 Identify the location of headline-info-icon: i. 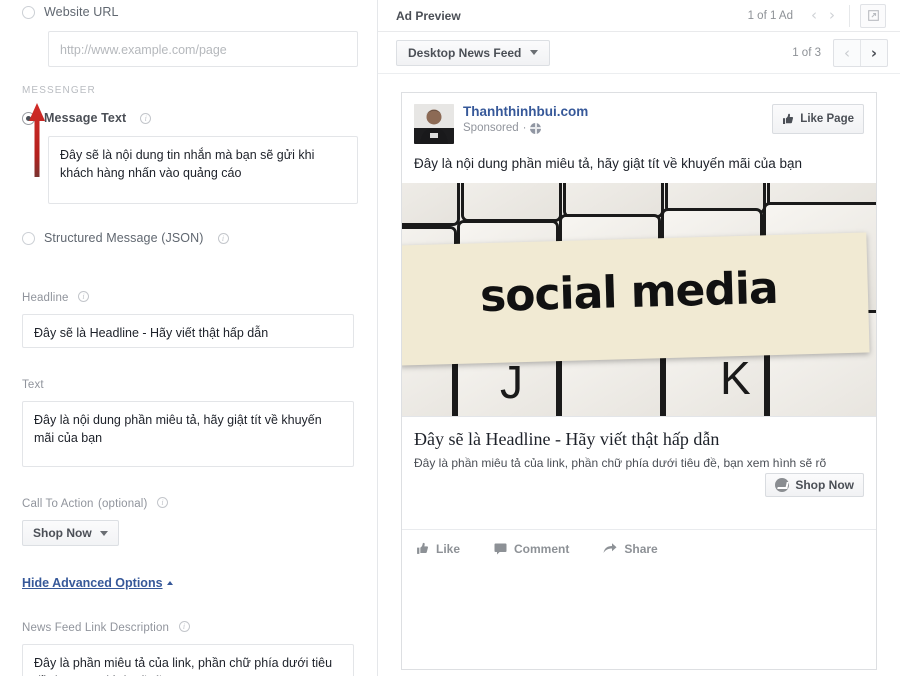
(84, 297).